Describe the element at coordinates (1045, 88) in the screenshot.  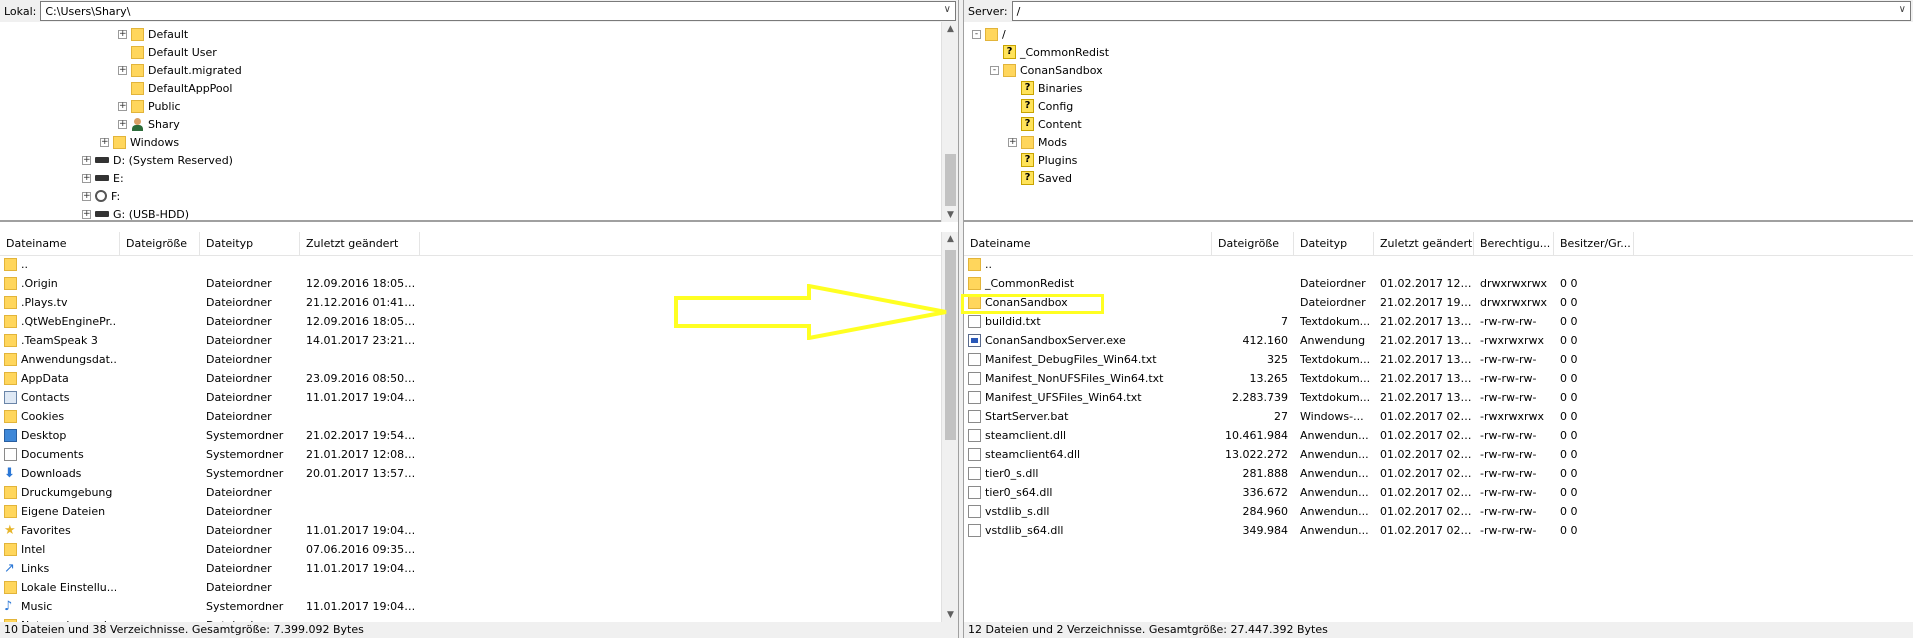
I see `tree-node: ? Binaries` at that location.